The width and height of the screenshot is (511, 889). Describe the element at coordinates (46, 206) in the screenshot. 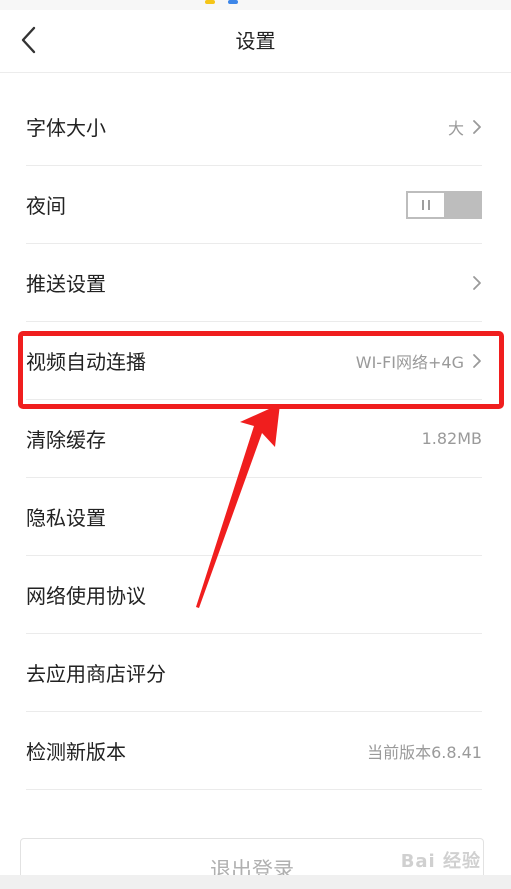

I see `settings-row-label: 夜间` at that location.